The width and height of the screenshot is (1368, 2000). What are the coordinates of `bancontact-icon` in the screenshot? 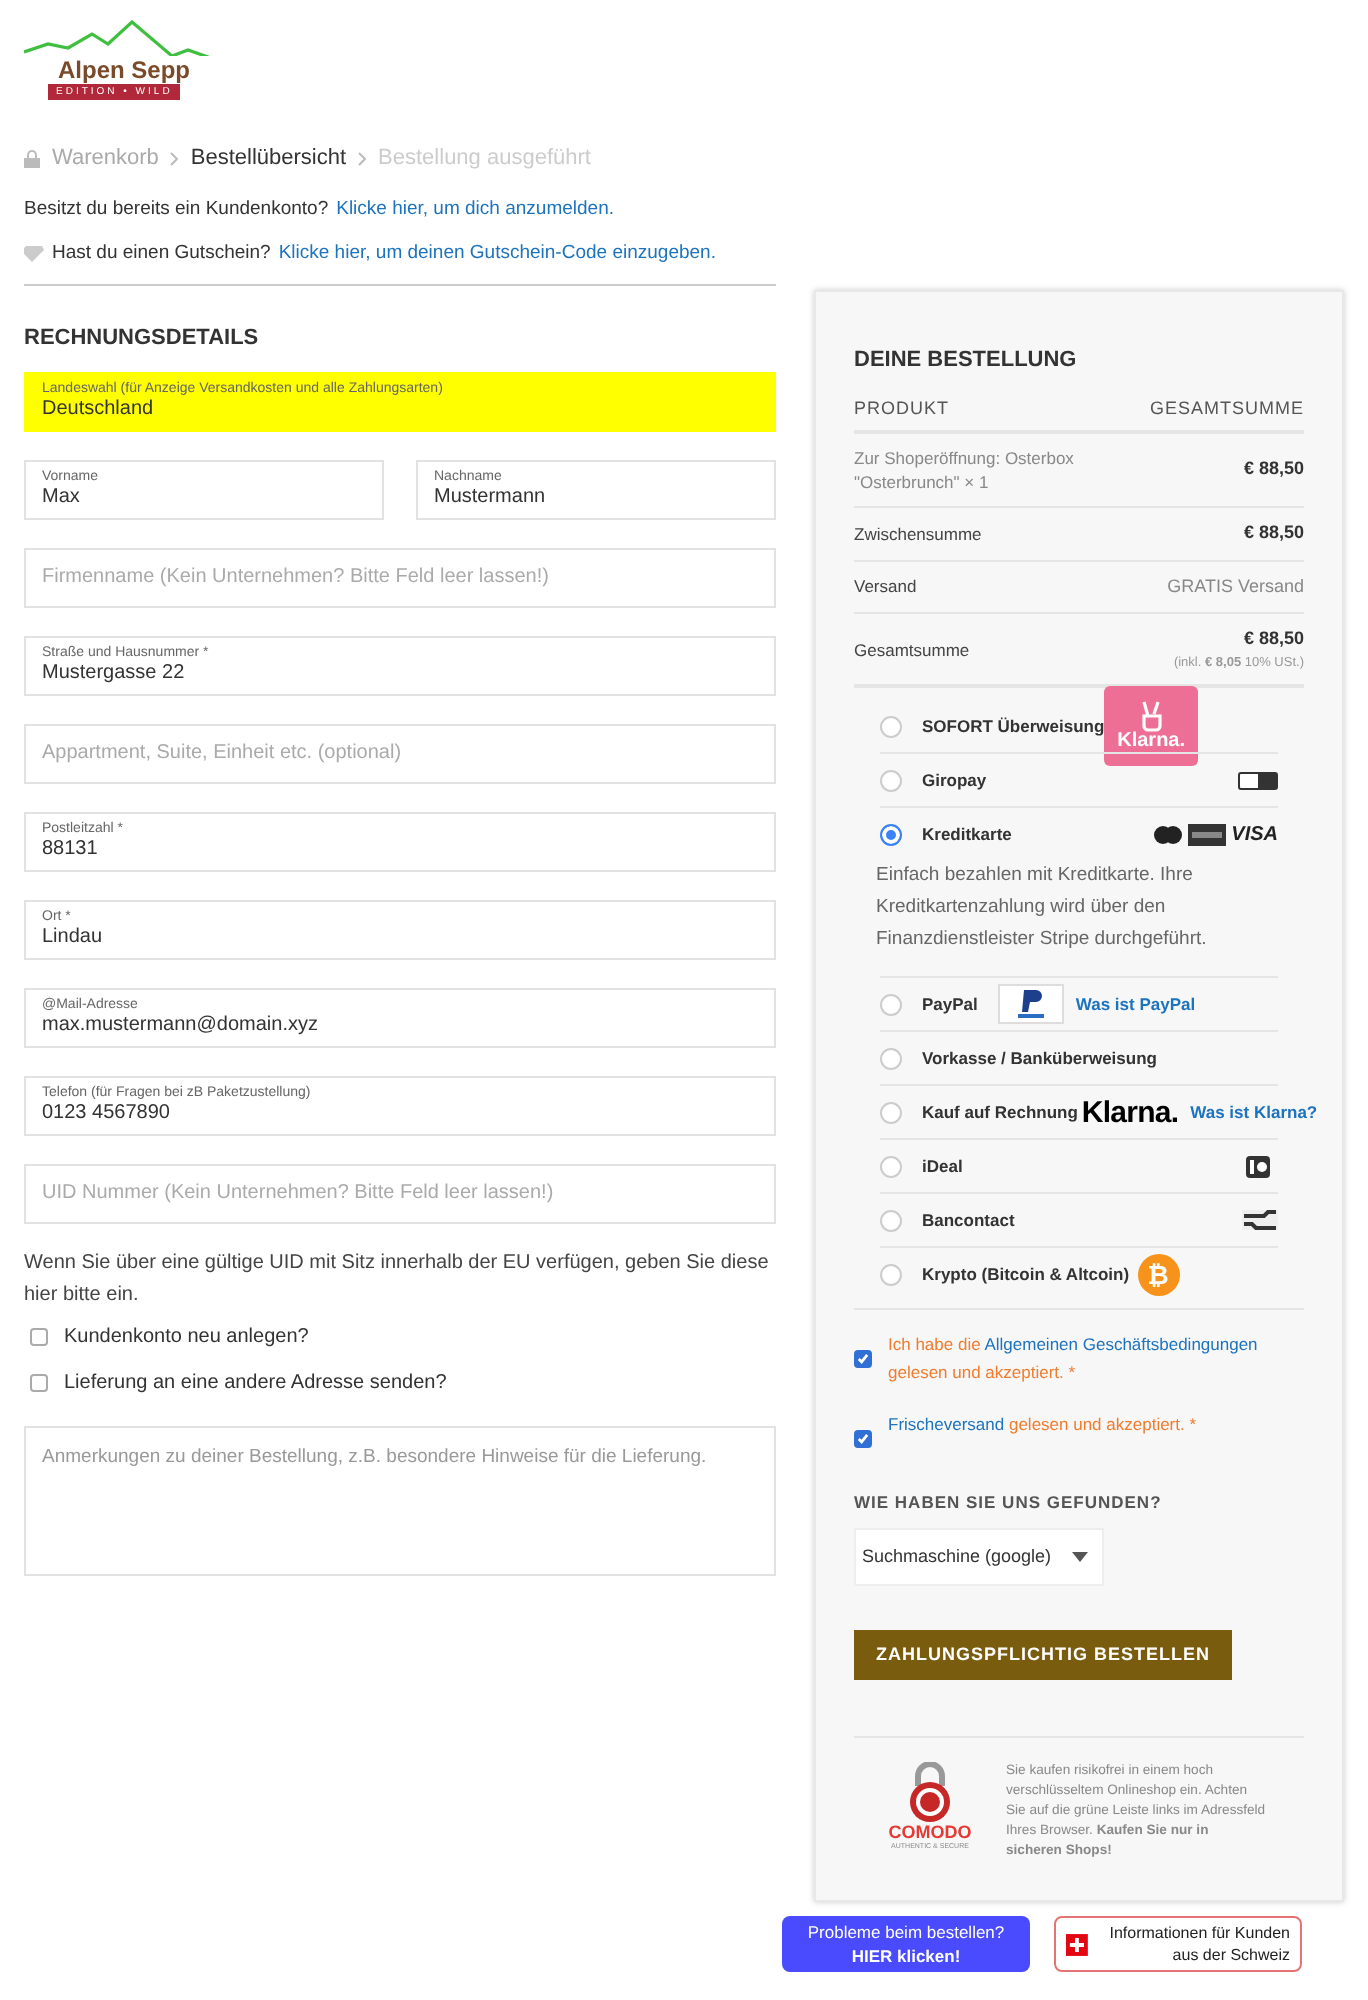 It's located at (1260, 1220).